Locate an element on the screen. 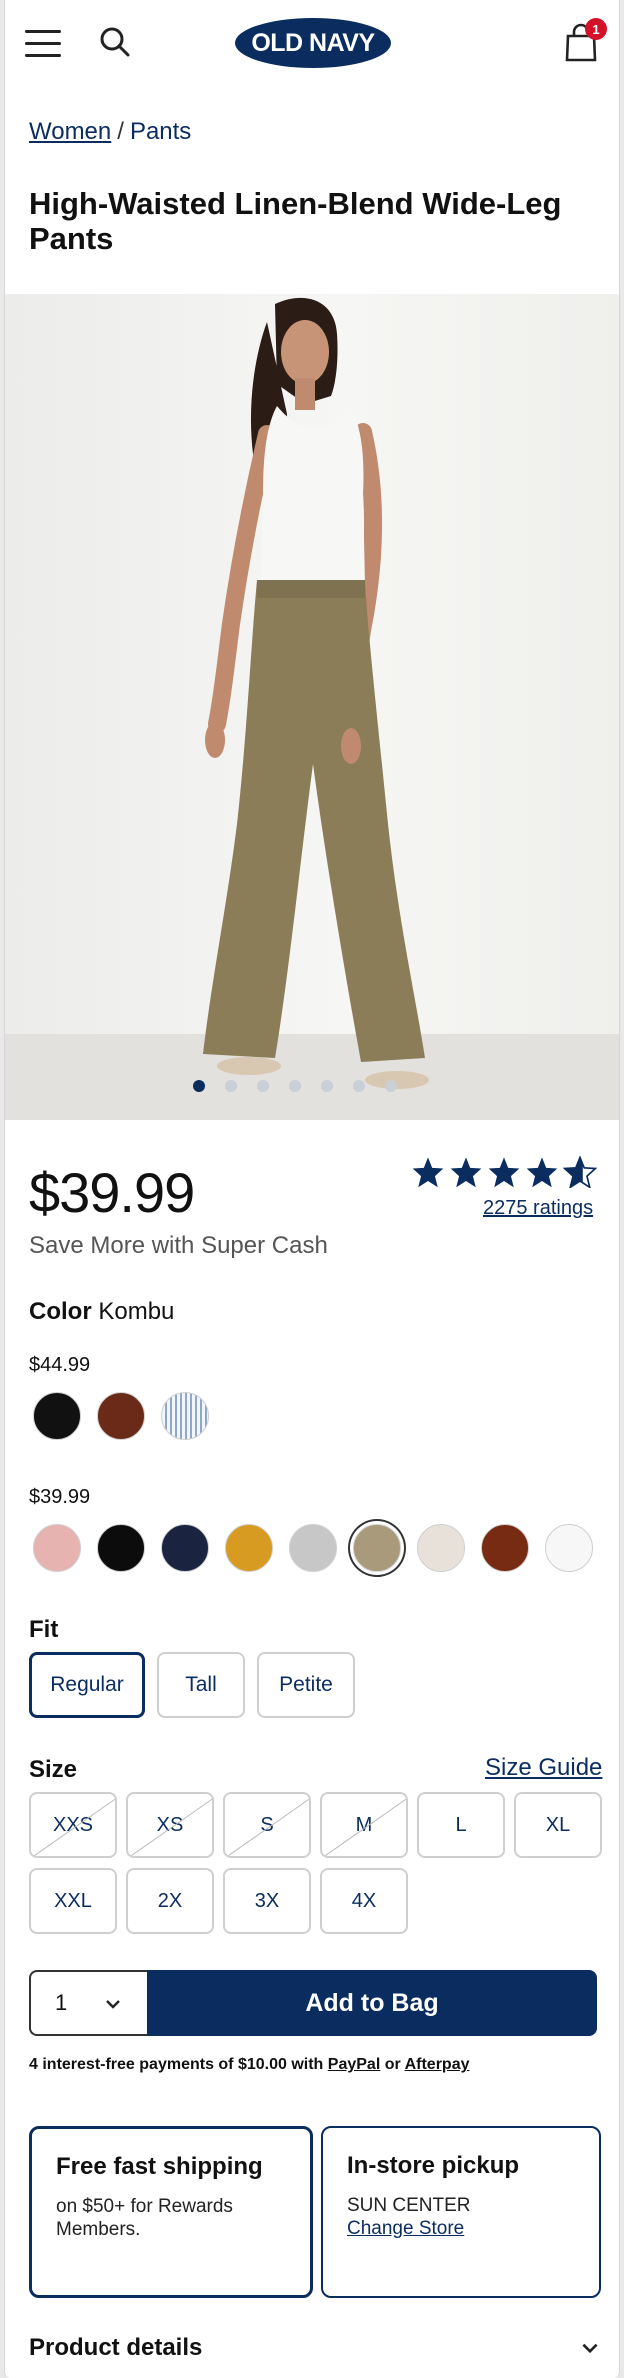 The image size is (624, 2378). old-navy-logo: OLD NAVY is located at coordinates (313, 43).